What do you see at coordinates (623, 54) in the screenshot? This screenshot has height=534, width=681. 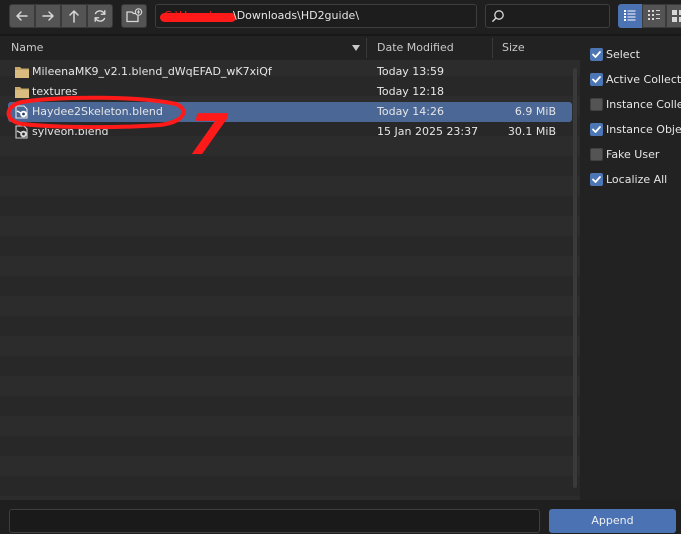 I see `option-label: Select` at bounding box center [623, 54].